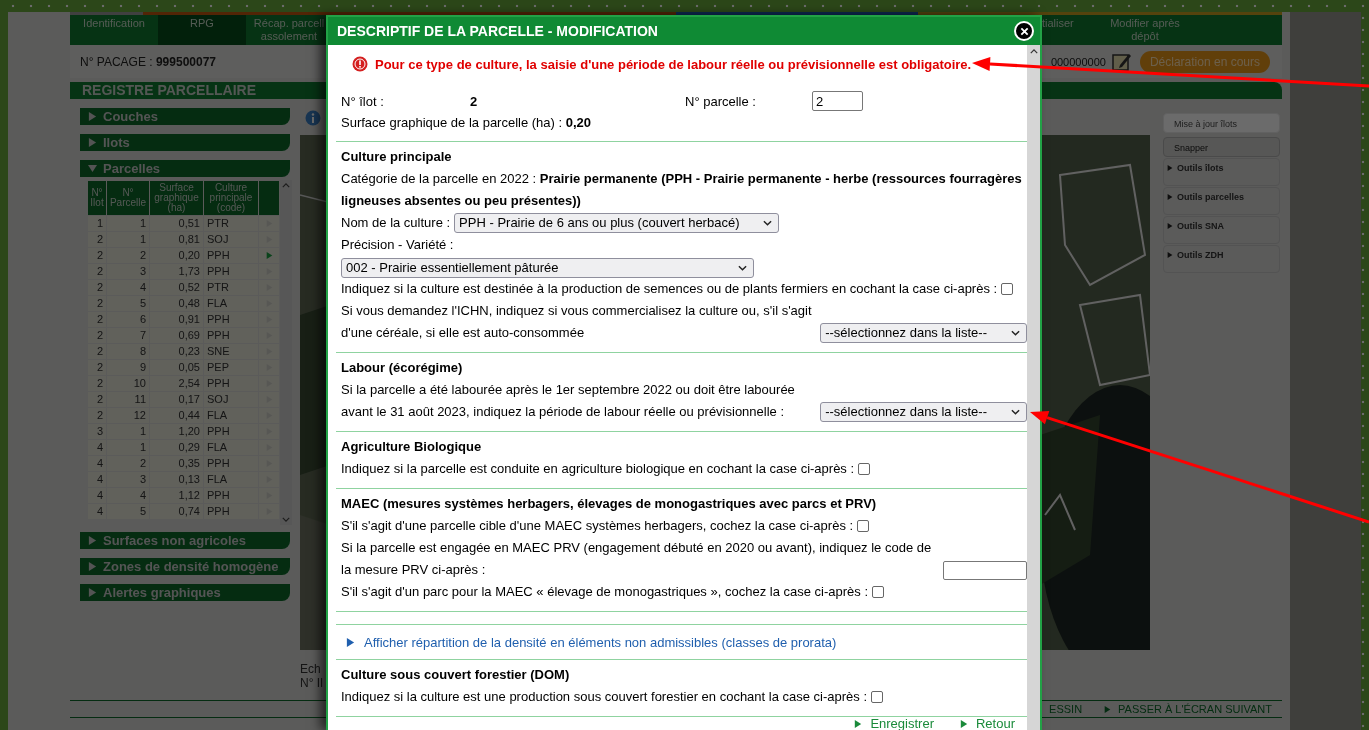  What do you see at coordinates (176, 511) in the screenshot?
I see `table-cell: 0,74` at bounding box center [176, 511].